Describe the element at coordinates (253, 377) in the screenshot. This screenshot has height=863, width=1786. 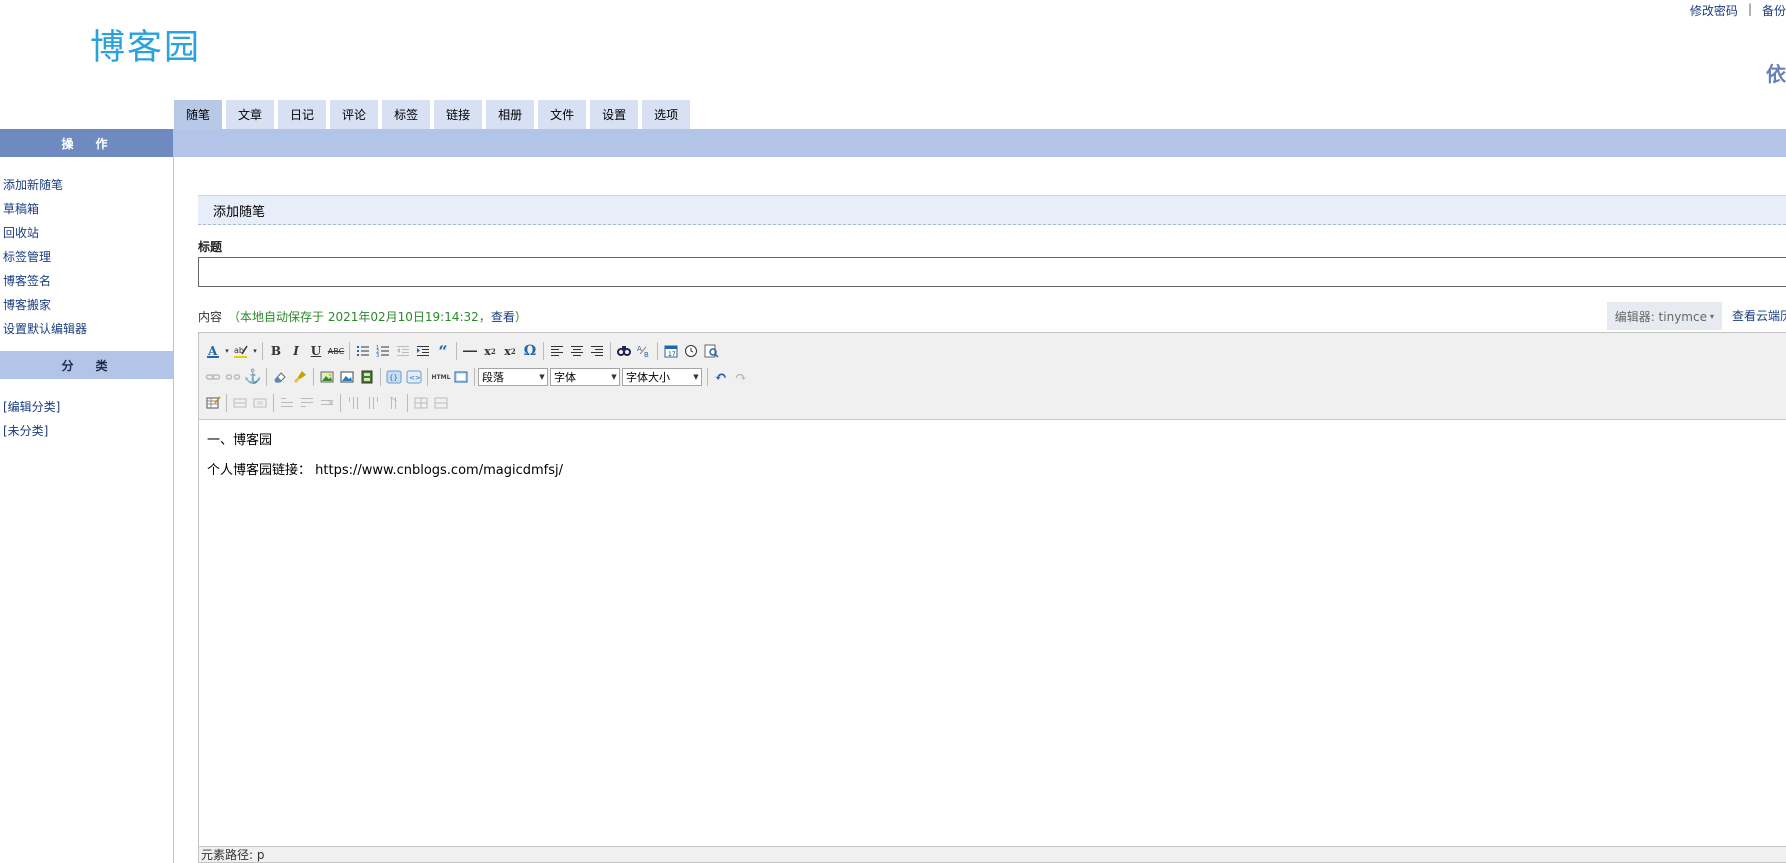
I see `anchor-icon: ⚓` at that location.